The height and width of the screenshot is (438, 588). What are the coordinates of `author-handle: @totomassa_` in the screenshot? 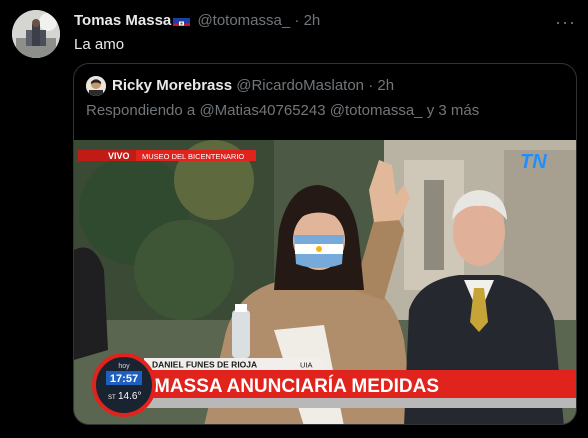 It's located at (243, 20).